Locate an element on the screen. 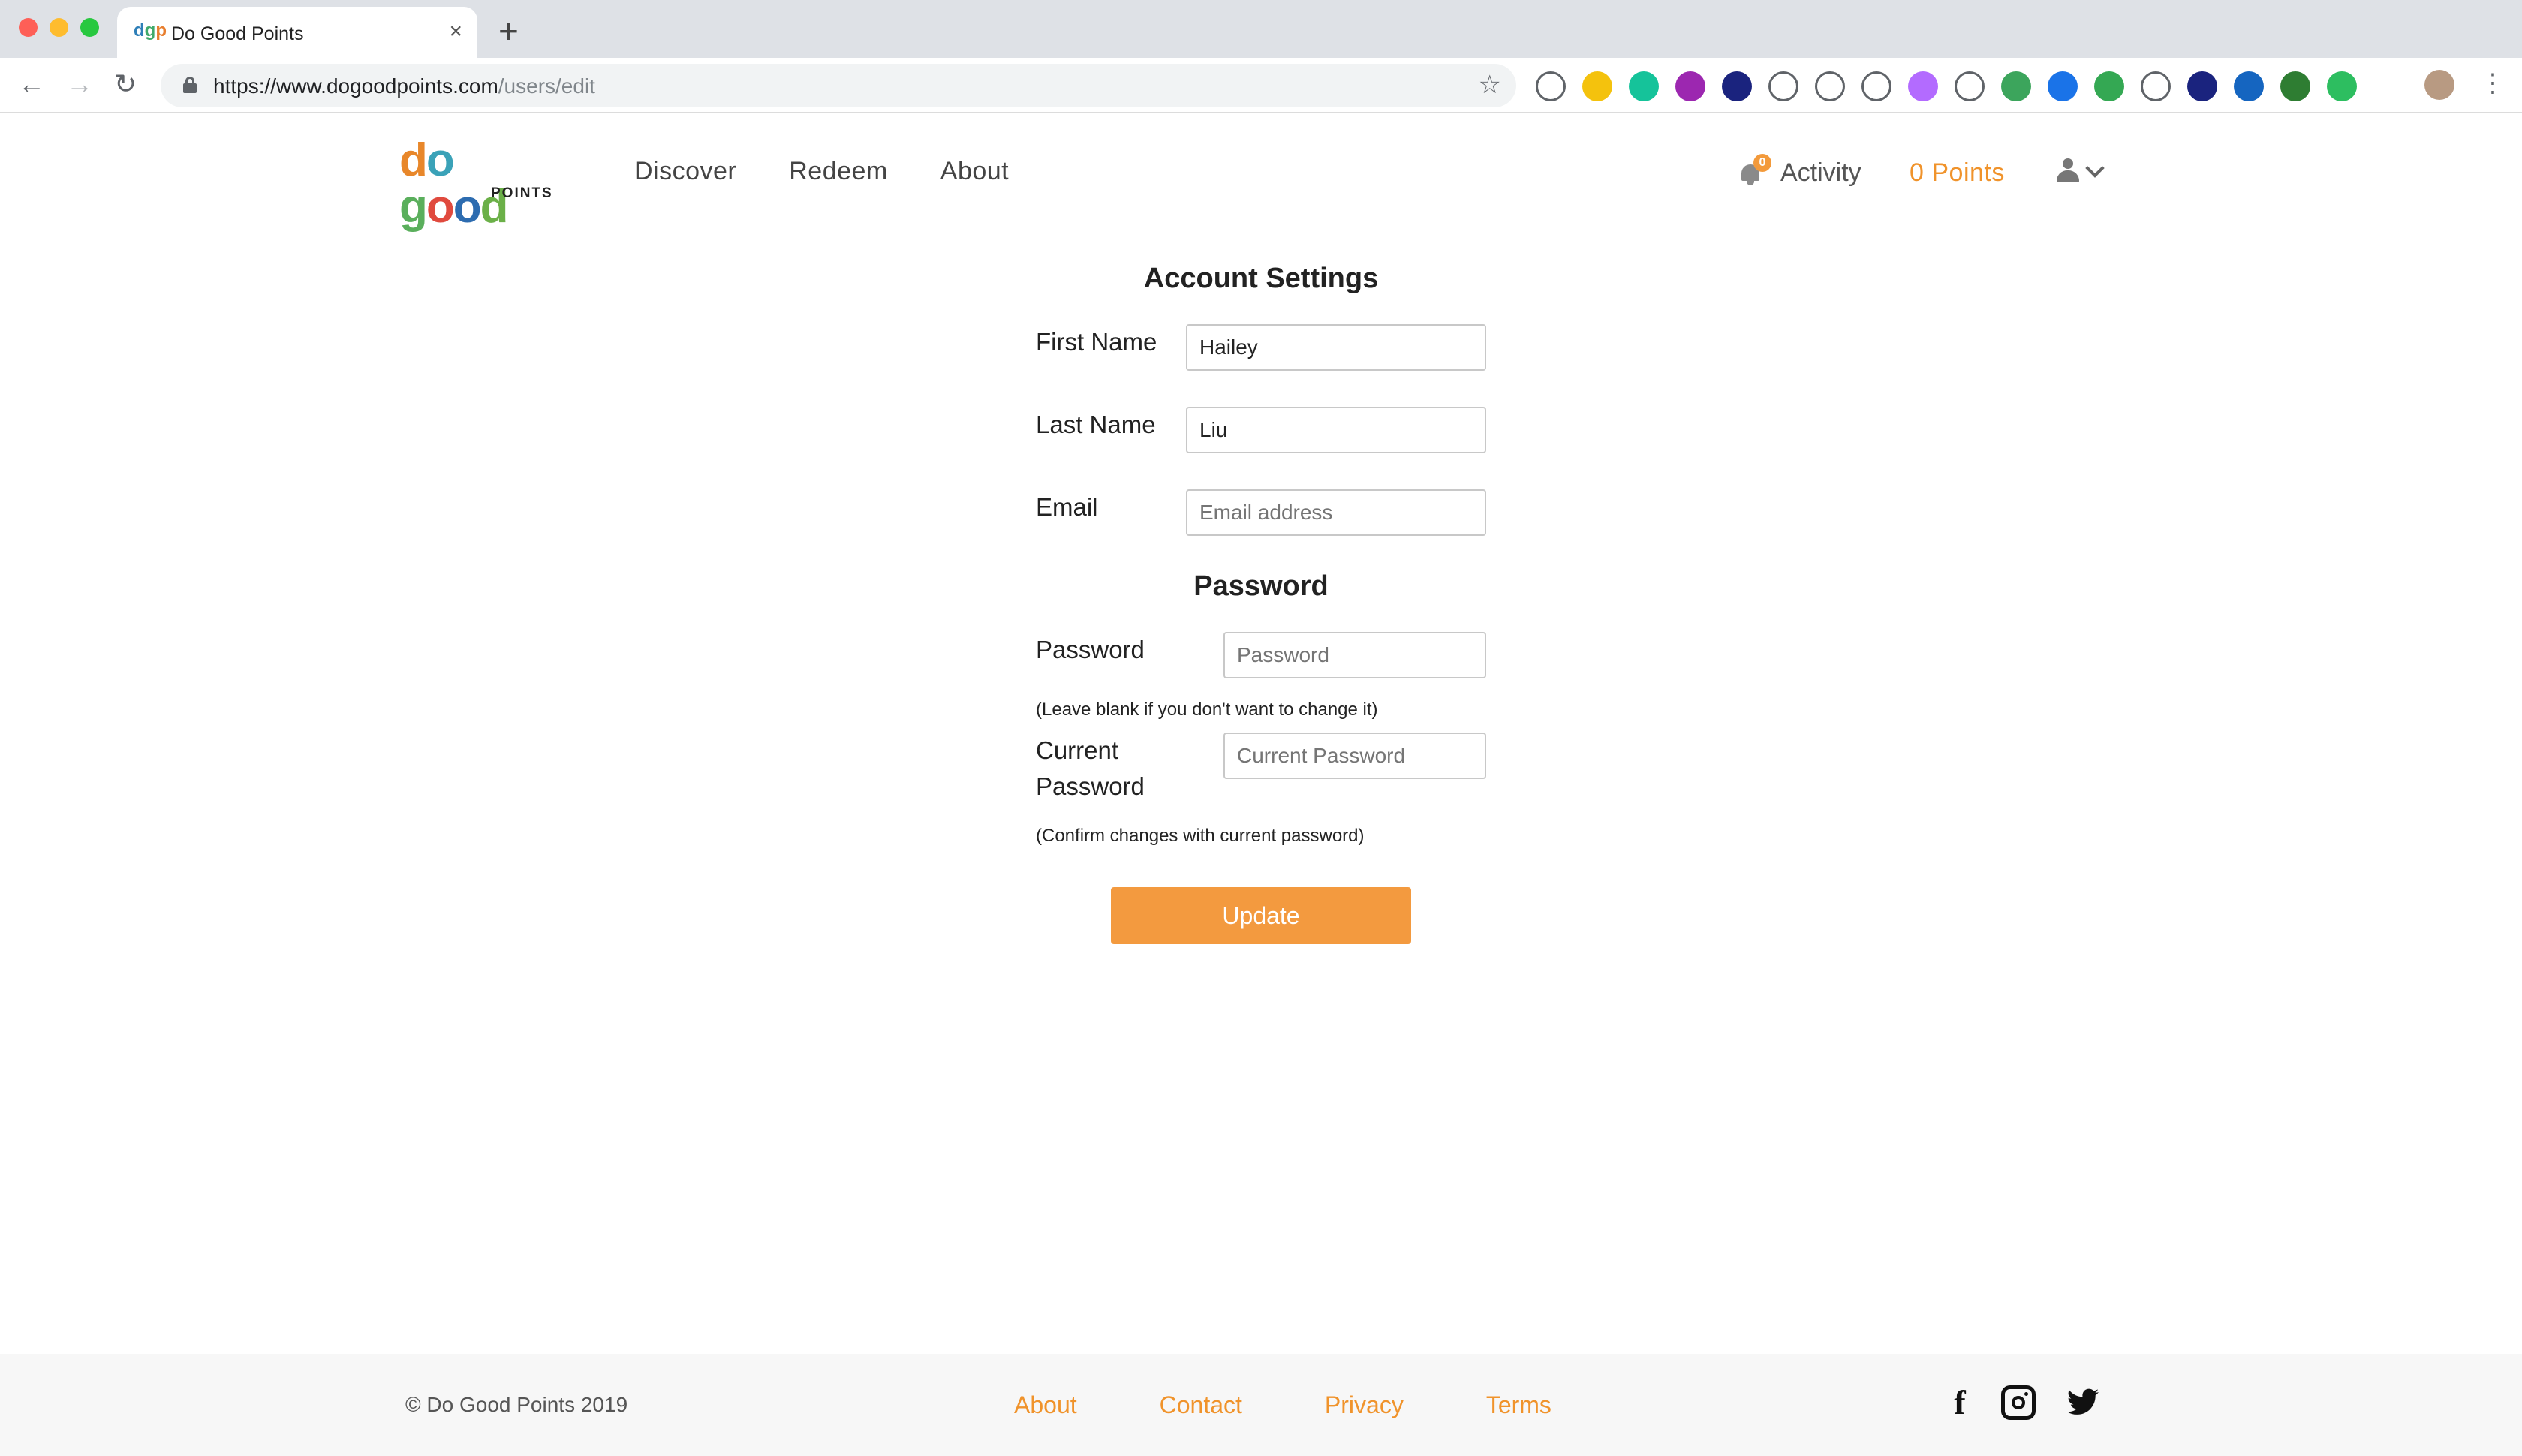 The height and width of the screenshot is (1456, 2522). twitter-icon is located at coordinates (2083, 1402).